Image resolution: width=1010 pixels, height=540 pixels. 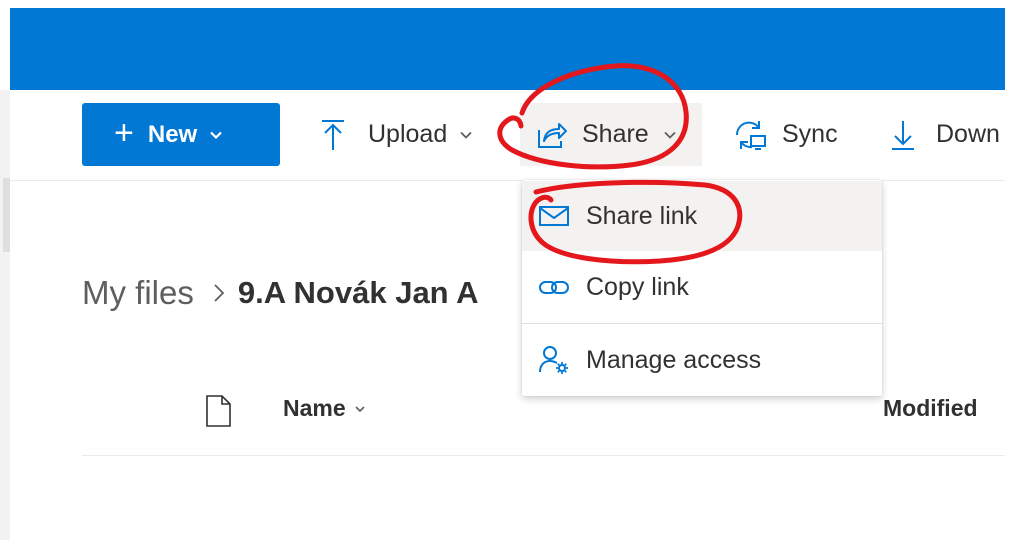 I want to click on breadcrumb-current-folder: 9.A Novák Jan A, so click(x=358, y=292).